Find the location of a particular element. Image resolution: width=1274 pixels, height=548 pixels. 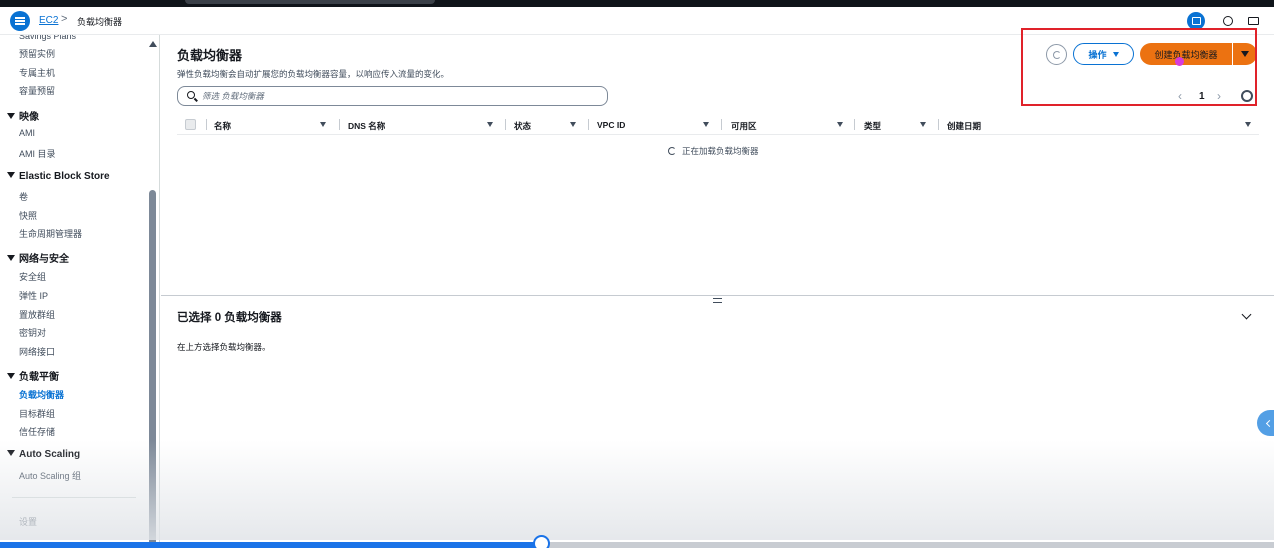

sidebar-section-label: Auto Scaling is located at coordinates (50, 454).